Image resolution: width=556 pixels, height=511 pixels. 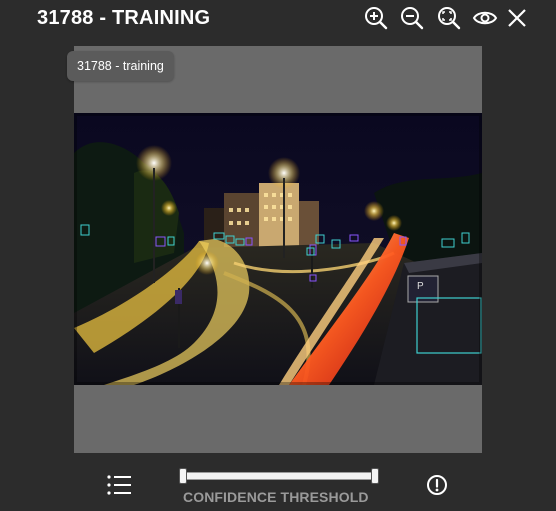 I want to click on close-button, so click(x=517, y=18).